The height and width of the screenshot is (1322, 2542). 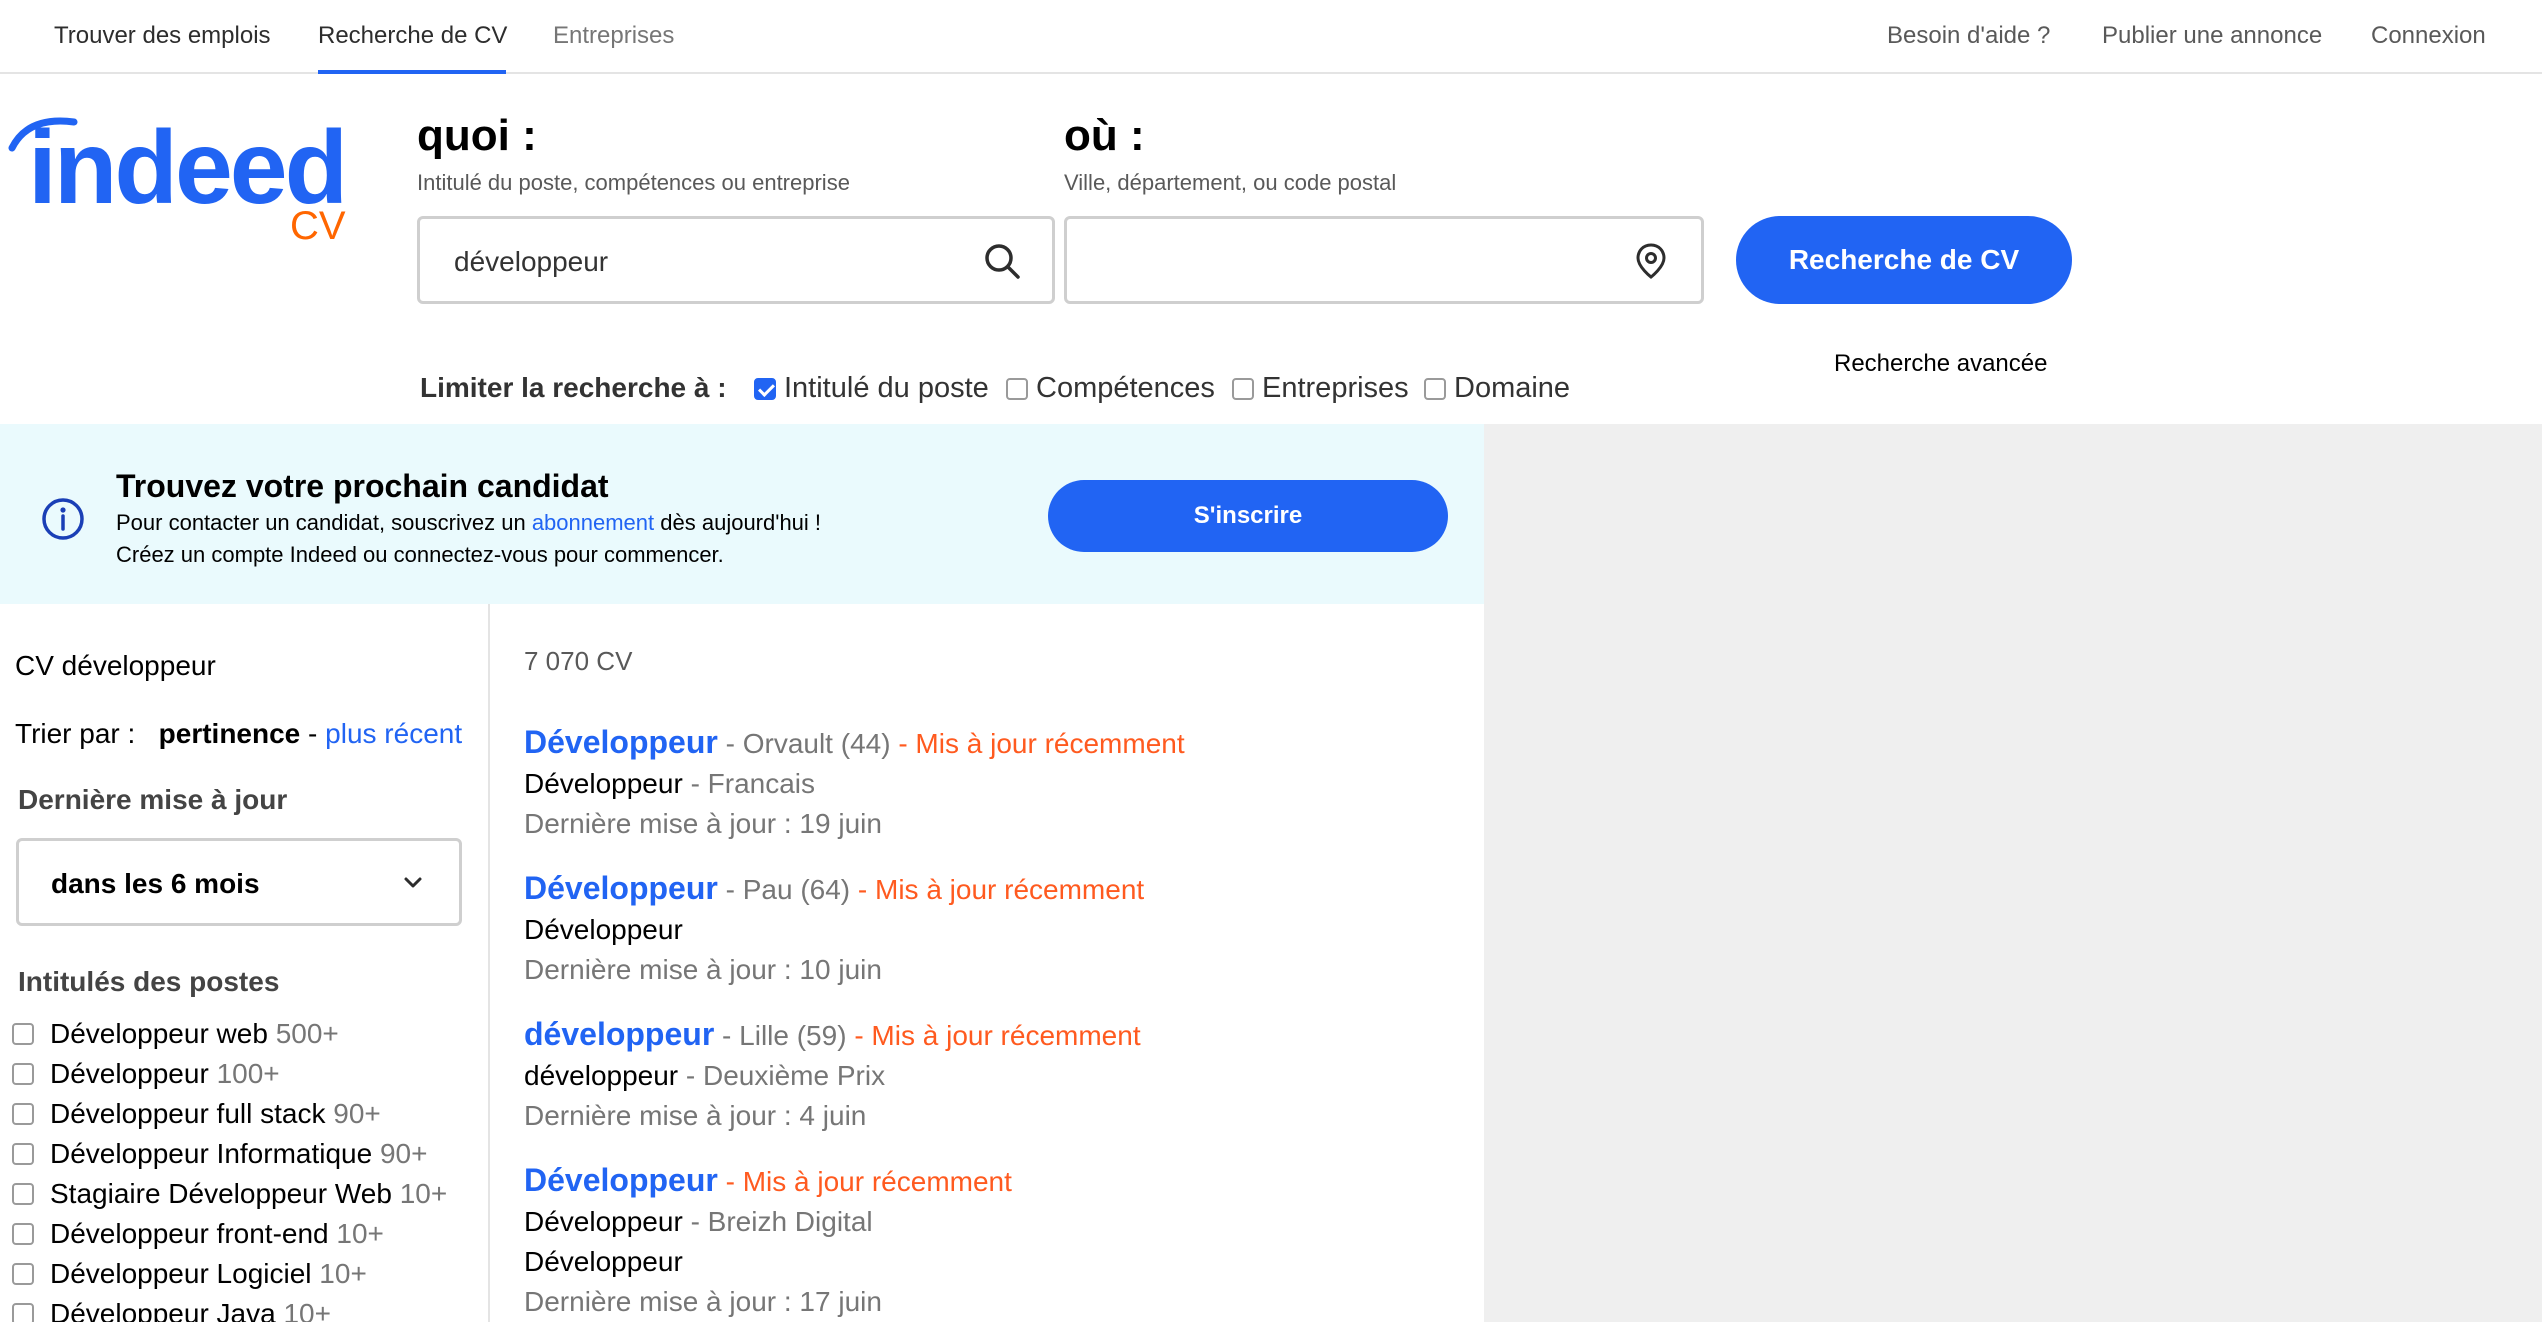 What do you see at coordinates (1512, 388) in the screenshot?
I see `limit-domain-label: Domaine` at bounding box center [1512, 388].